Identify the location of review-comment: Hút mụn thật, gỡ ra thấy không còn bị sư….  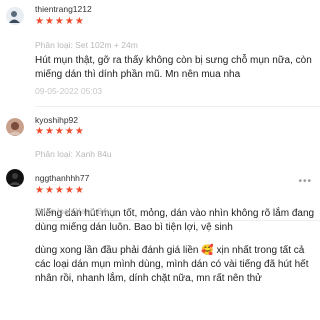
(173, 67).